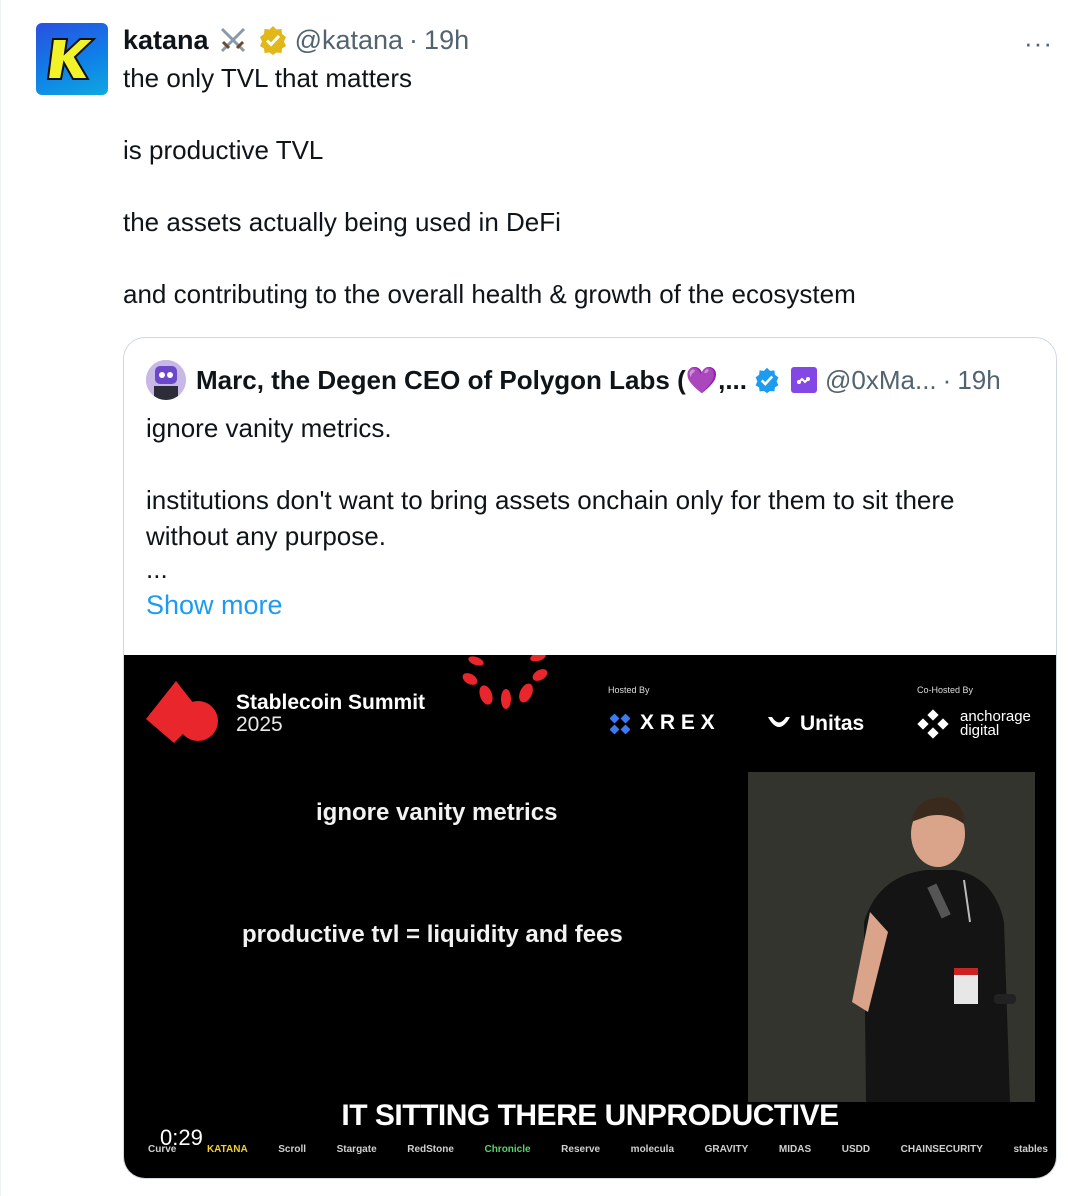 This screenshot has width=1068, height=1196. What do you see at coordinates (779, 722) in the screenshot?
I see `unitas-logo-icon` at bounding box center [779, 722].